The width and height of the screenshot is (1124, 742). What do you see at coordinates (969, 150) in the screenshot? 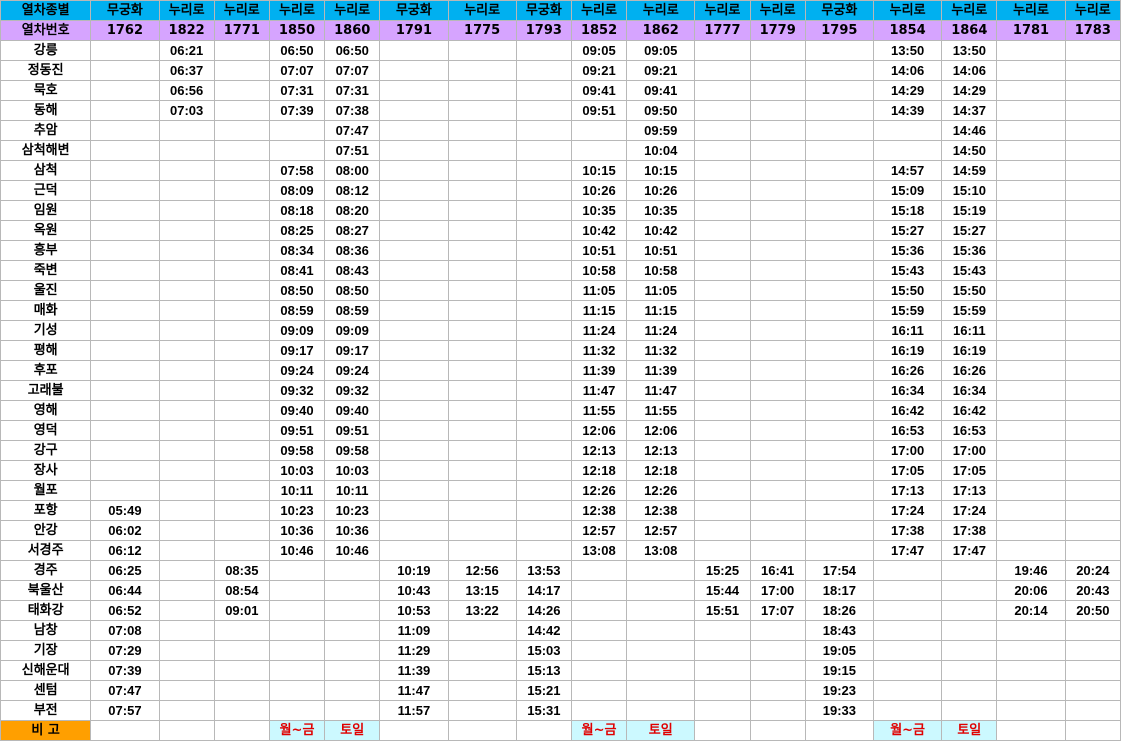
I see `time-cell: 14:50` at bounding box center [969, 150].